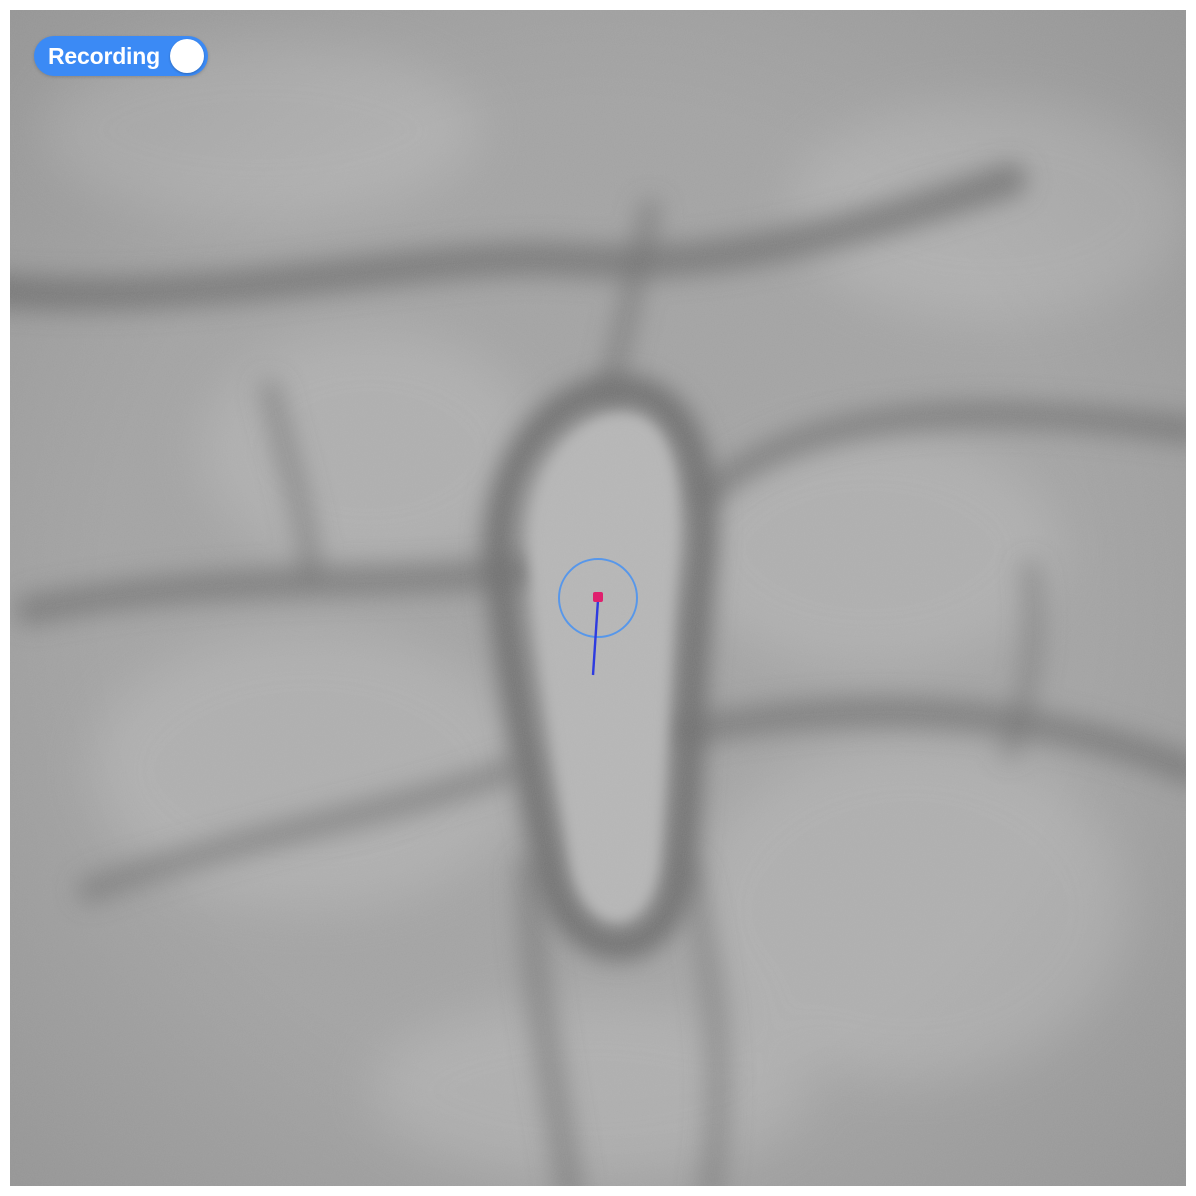 The image size is (1196, 1196). Describe the element at coordinates (104, 56) in the screenshot. I see `recording-toggle-label: Recording` at that location.